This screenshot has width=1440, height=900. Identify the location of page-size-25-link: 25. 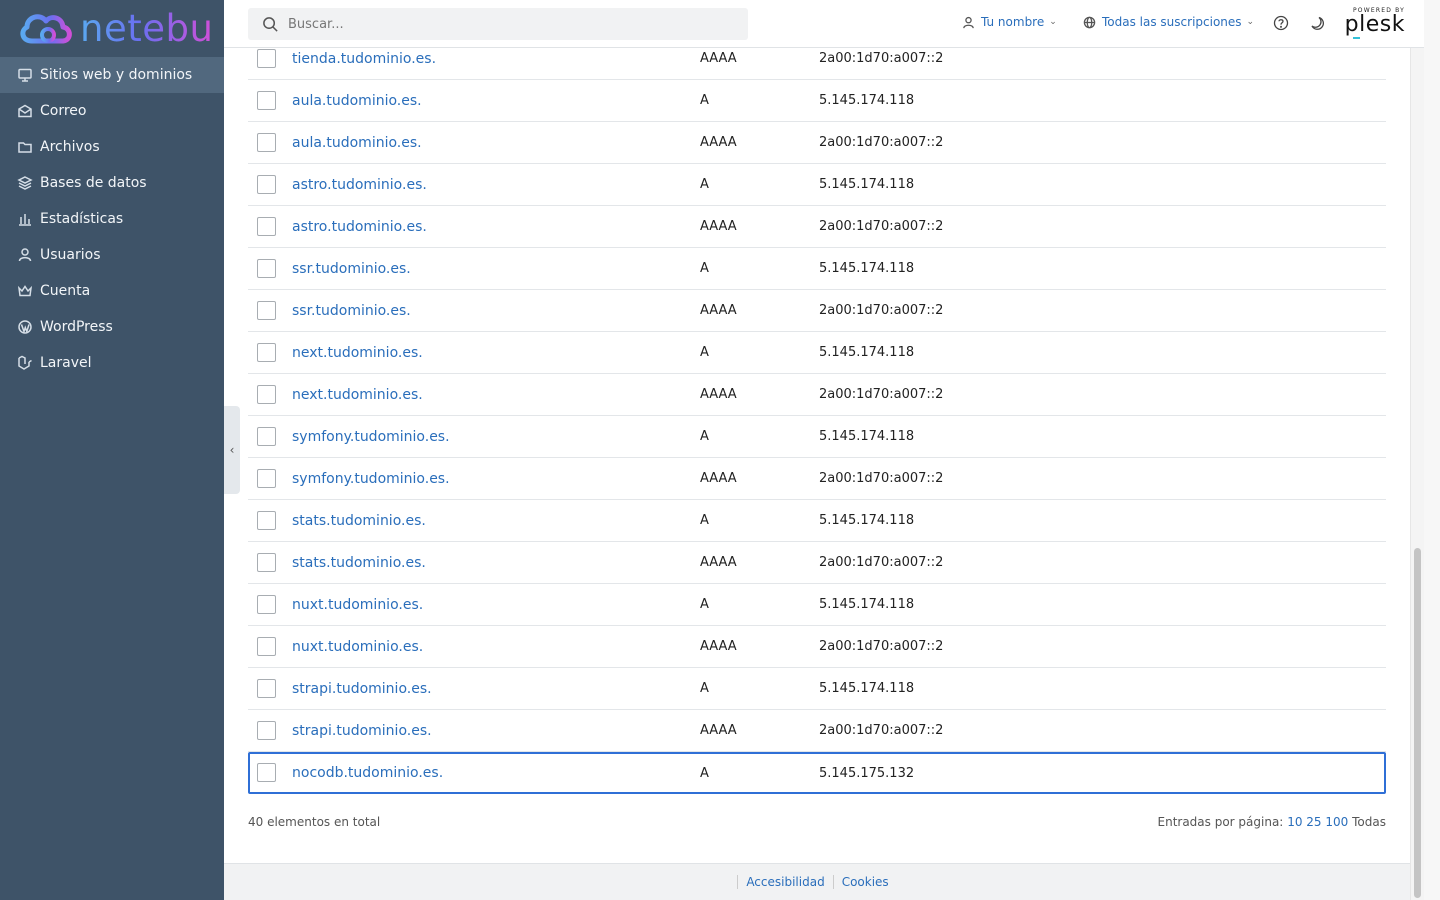
(1313, 822).